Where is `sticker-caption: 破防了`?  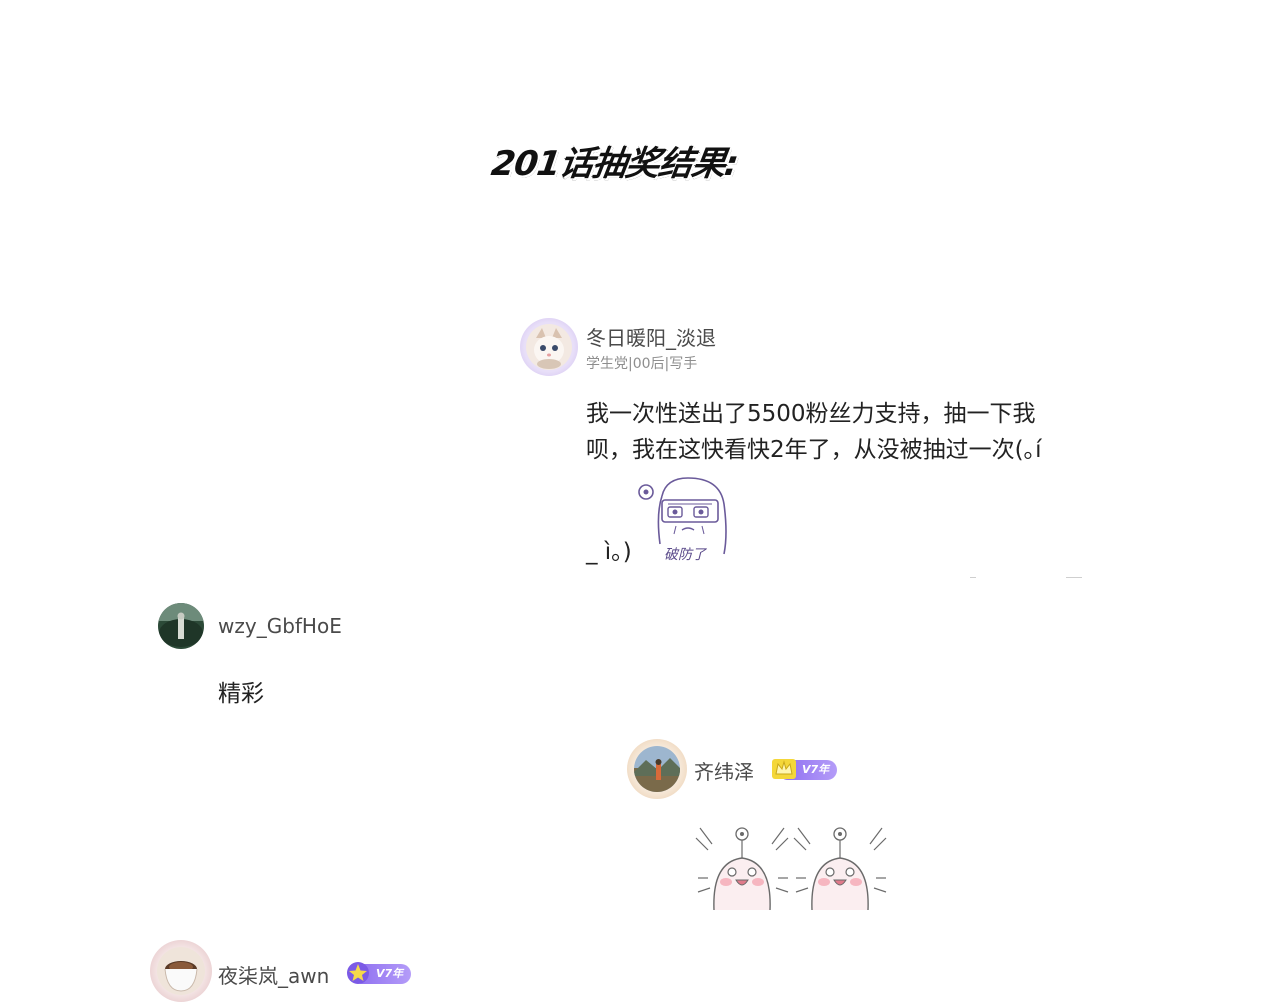
sticker-caption: 破防了 is located at coordinates (685, 555).